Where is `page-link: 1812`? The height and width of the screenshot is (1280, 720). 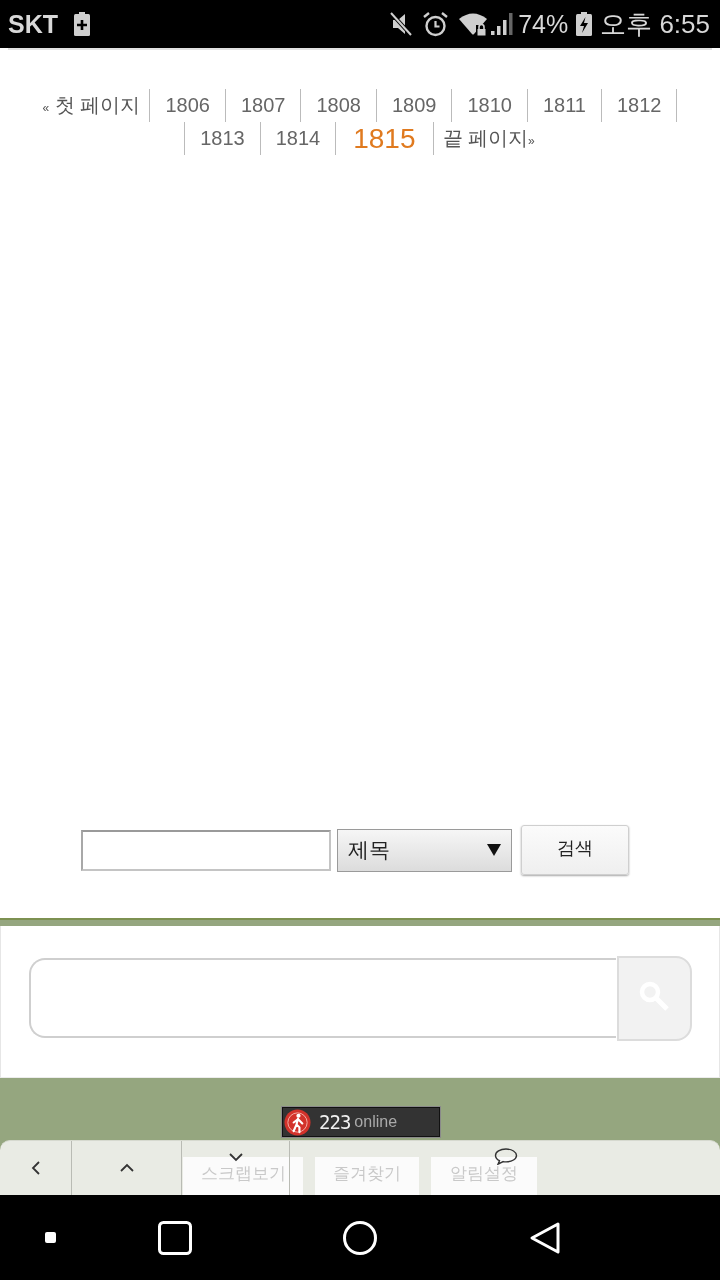 page-link: 1812 is located at coordinates (639, 105).